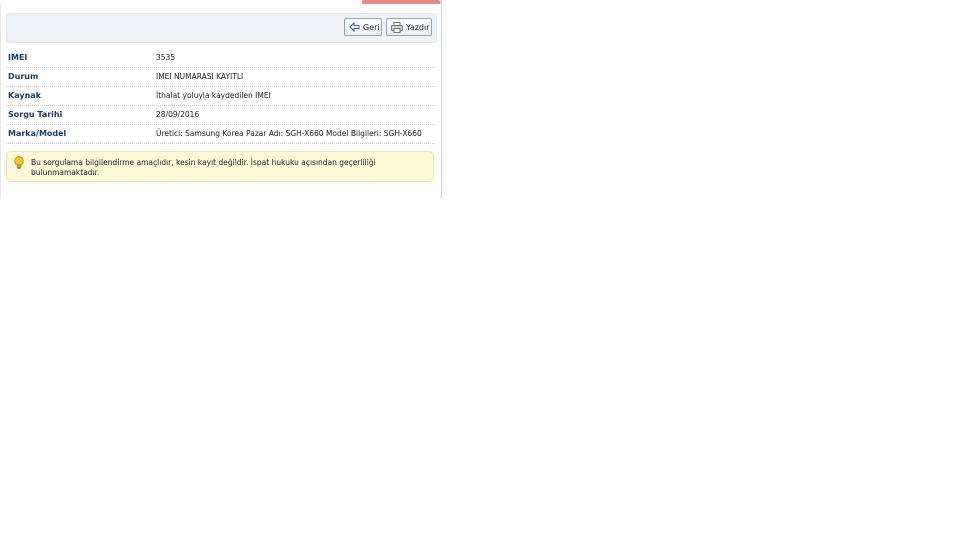 The width and height of the screenshot is (960, 540). I want to click on printer-icon, so click(397, 27).